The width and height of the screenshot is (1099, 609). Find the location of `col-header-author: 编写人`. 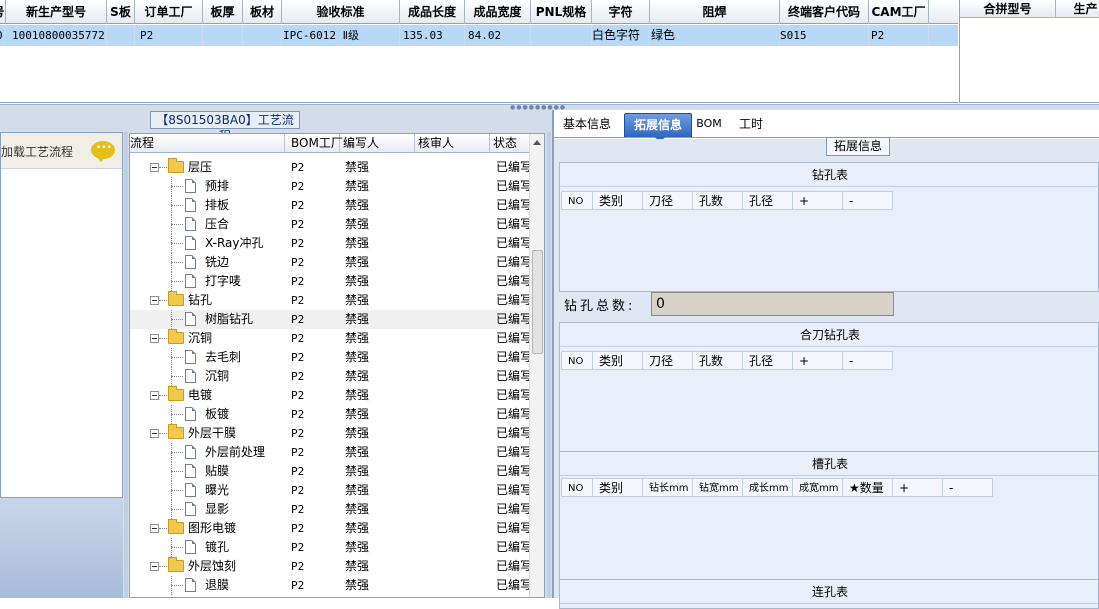

col-header-author: 编写人 is located at coordinates (377, 143).